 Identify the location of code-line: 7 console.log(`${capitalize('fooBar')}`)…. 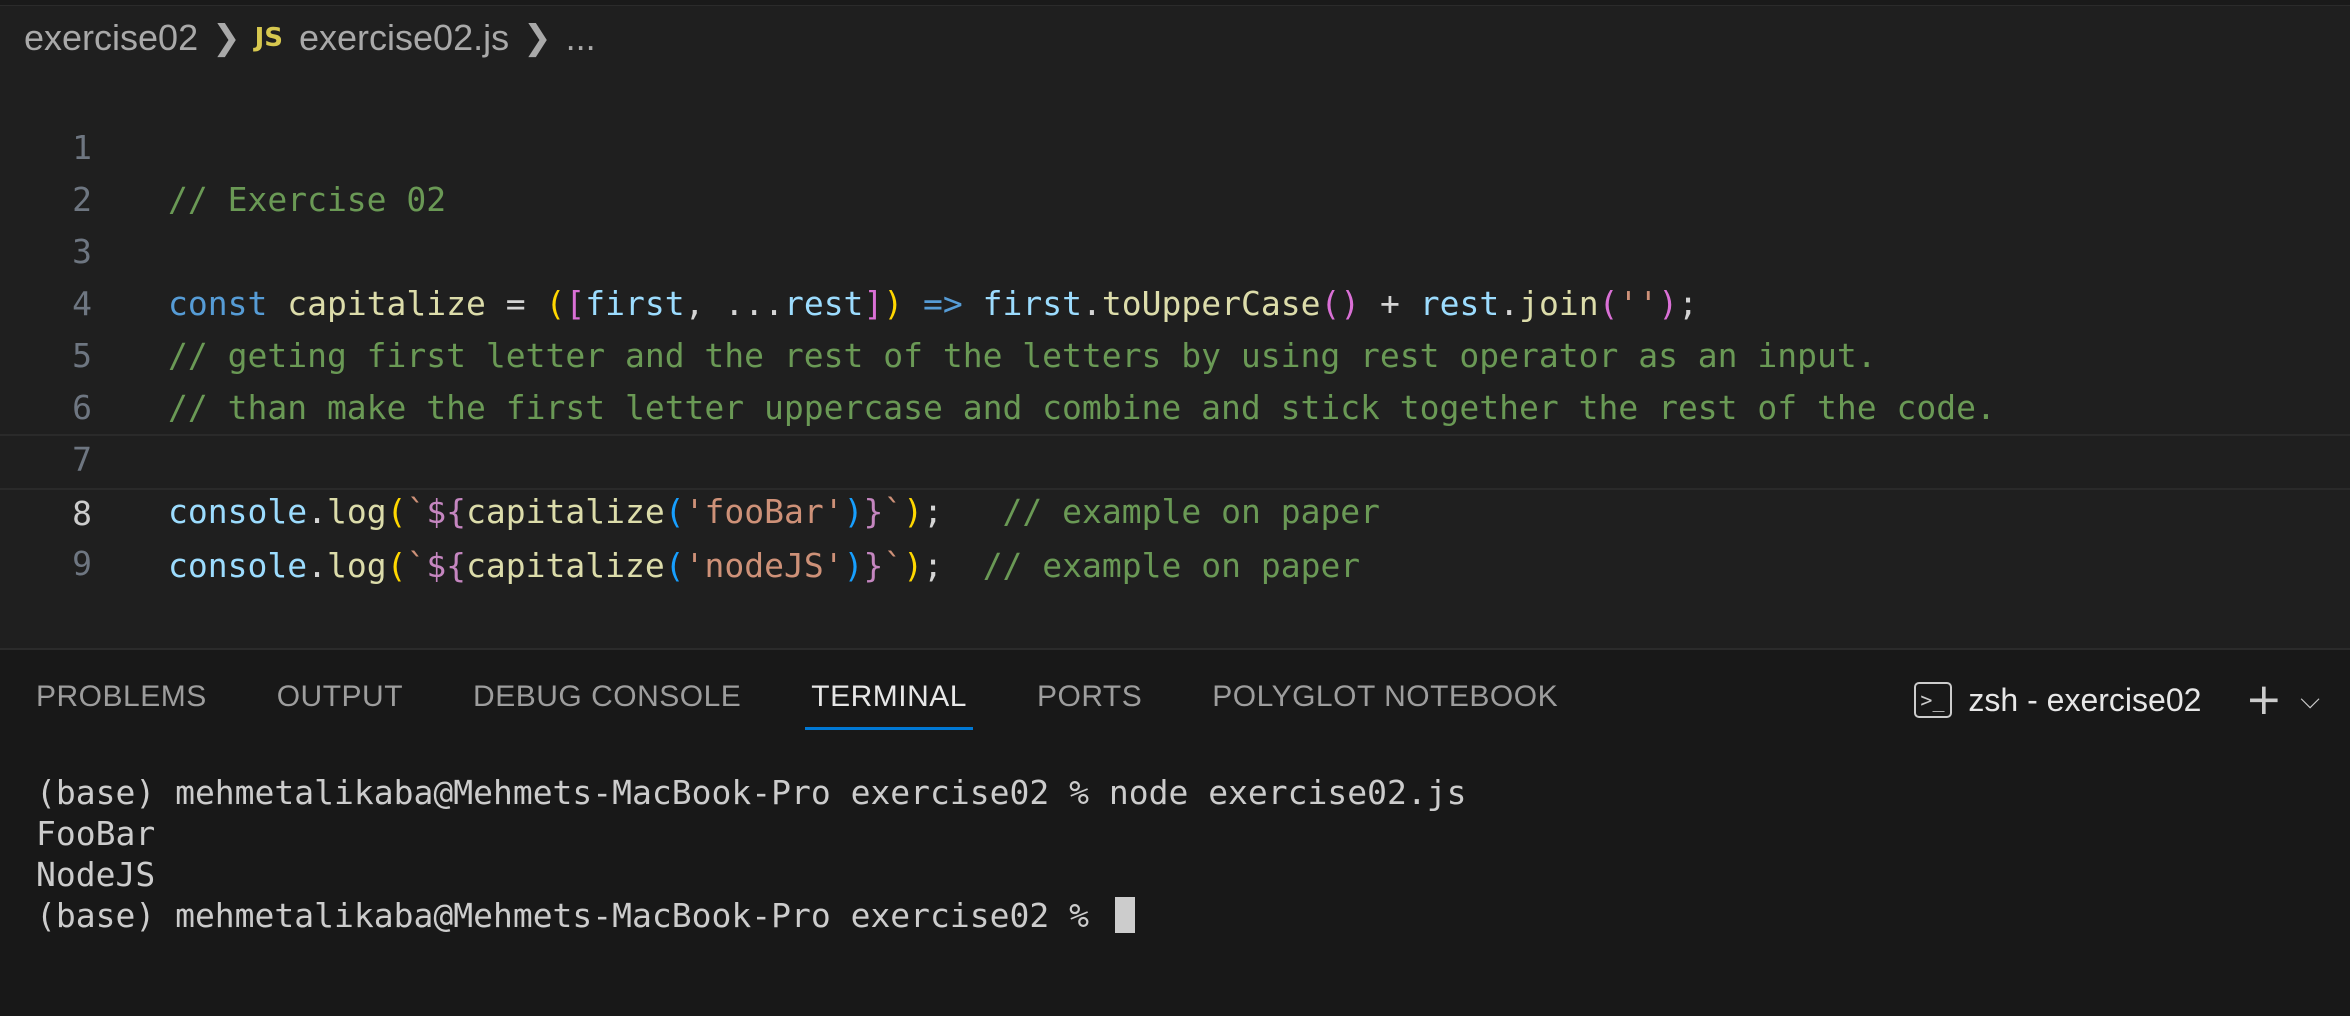
(1175, 456).